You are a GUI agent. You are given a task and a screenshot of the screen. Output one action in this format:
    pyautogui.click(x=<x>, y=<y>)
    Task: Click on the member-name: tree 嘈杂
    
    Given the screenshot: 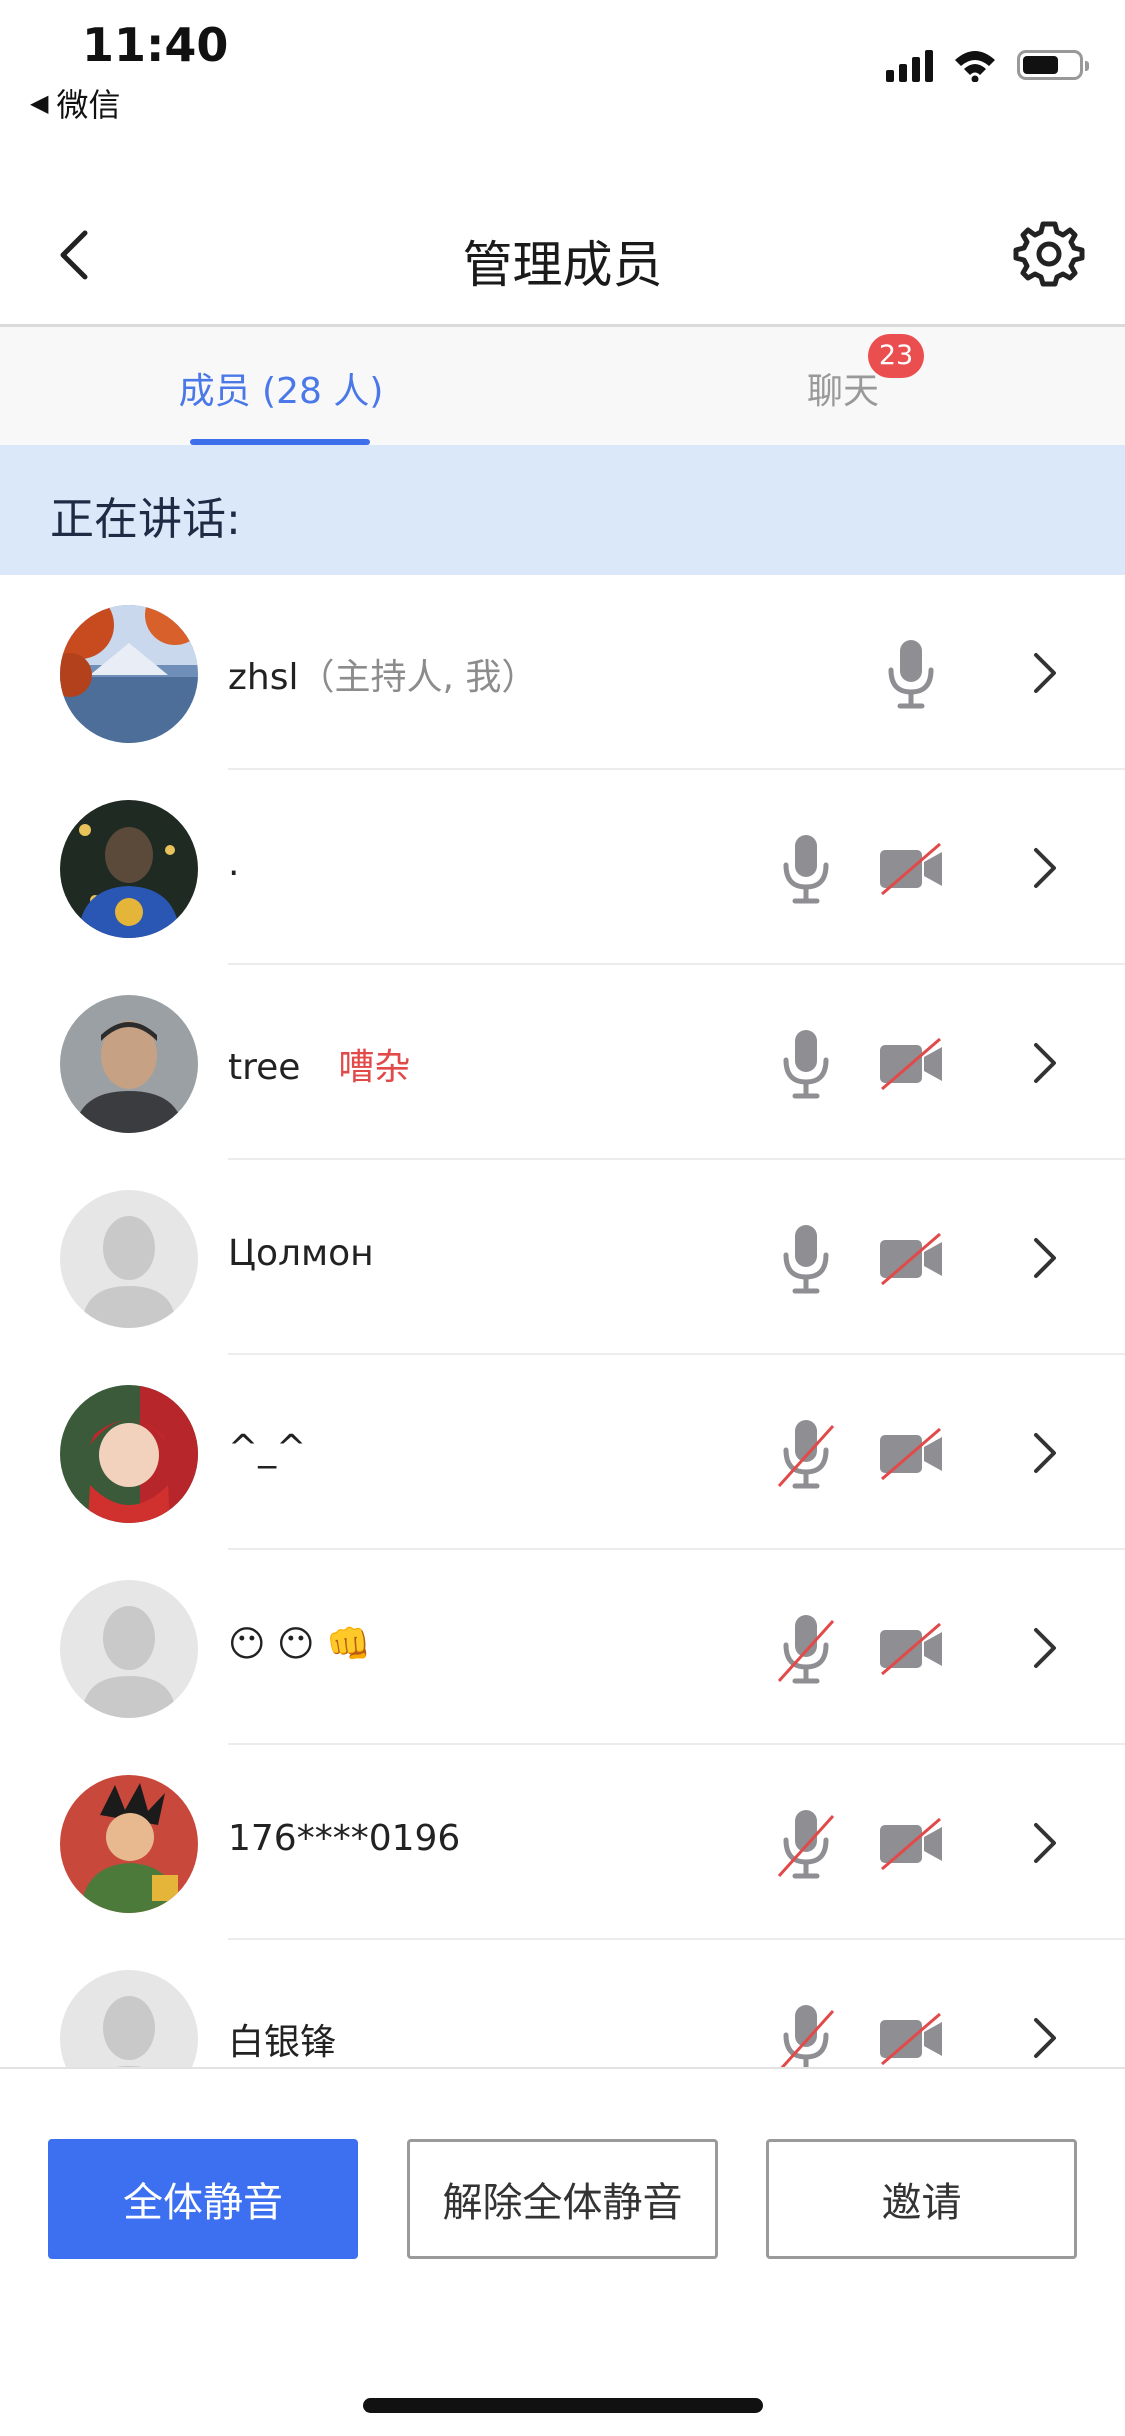 What is the action you would take?
    pyautogui.click(x=319, y=1064)
    